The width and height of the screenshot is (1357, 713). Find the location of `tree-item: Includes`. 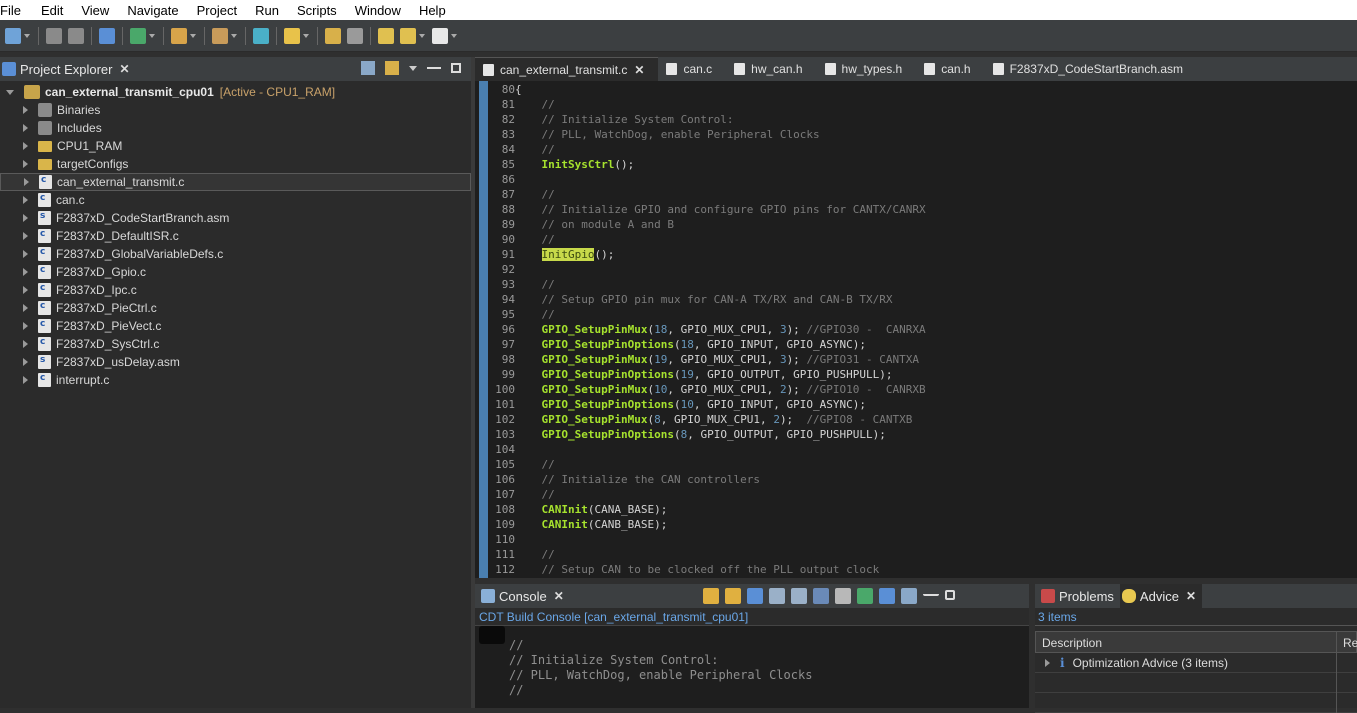

tree-item: Includes is located at coordinates (235, 128).